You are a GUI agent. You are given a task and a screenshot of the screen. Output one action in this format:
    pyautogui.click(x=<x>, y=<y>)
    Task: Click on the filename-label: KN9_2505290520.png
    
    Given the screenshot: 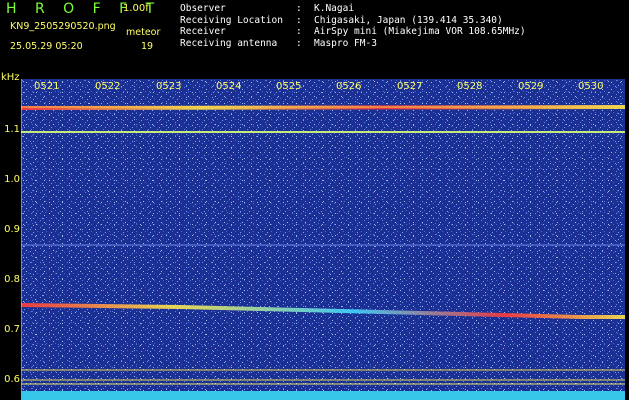 What is the action you would take?
    pyautogui.click(x=63, y=26)
    